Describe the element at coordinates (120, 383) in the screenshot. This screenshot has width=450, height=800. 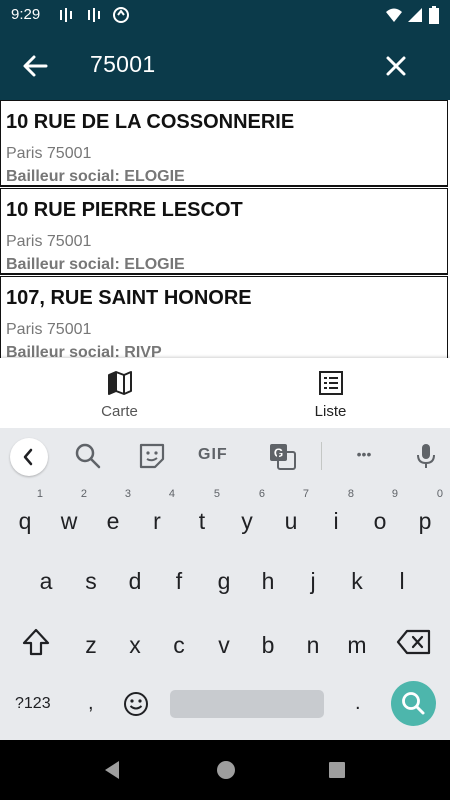
I see `map-icon` at that location.